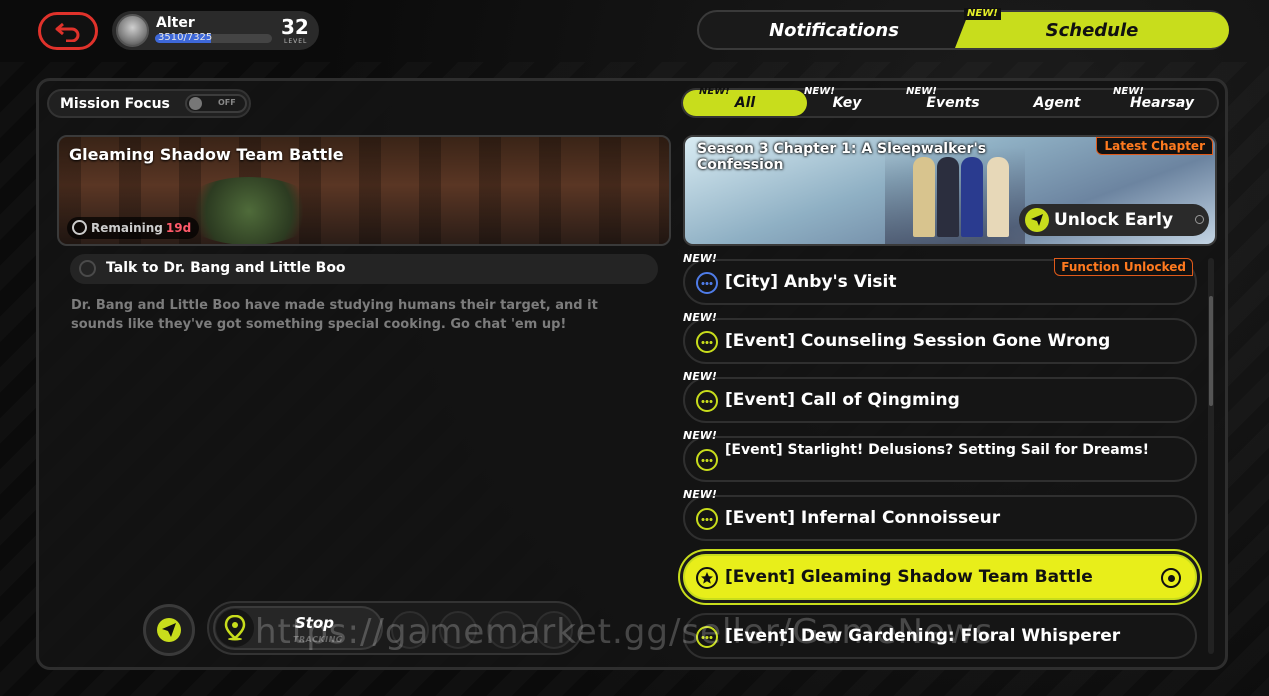 The width and height of the screenshot is (1269, 696). Describe the element at coordinates (1154, 146) in the screenshot. I see `latest-chapter-badge: Latest Chapter` at that location.